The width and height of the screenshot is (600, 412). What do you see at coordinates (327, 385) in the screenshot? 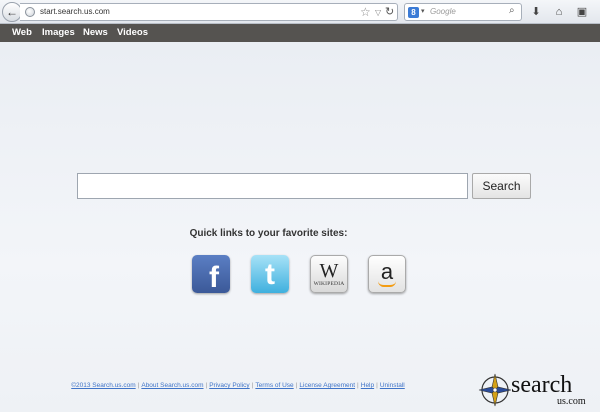
I see `footer-license-link: License Agreement` at bounding box center [327, 385].